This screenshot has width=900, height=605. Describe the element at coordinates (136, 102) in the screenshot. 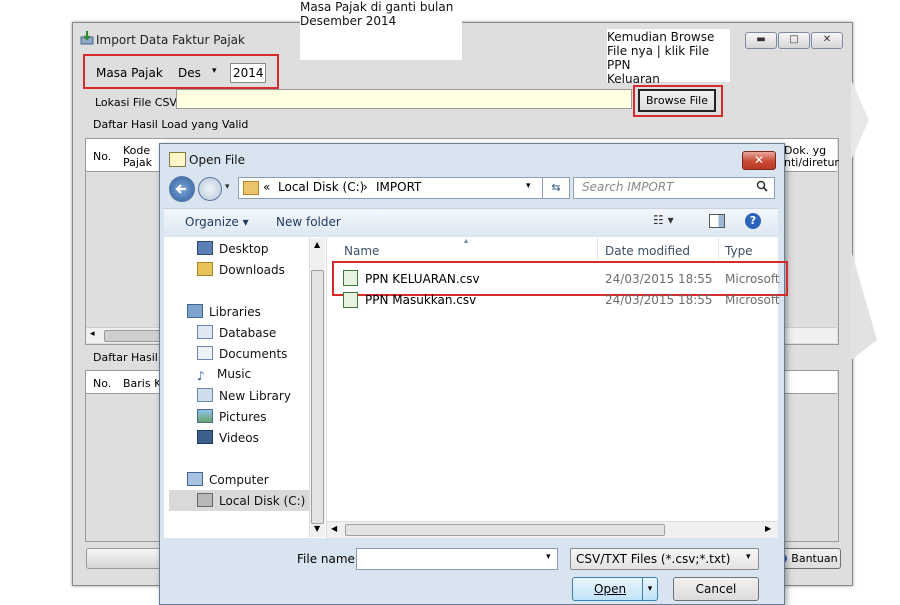

I see `lokasi-label: Lokasi File CSV` at that location.